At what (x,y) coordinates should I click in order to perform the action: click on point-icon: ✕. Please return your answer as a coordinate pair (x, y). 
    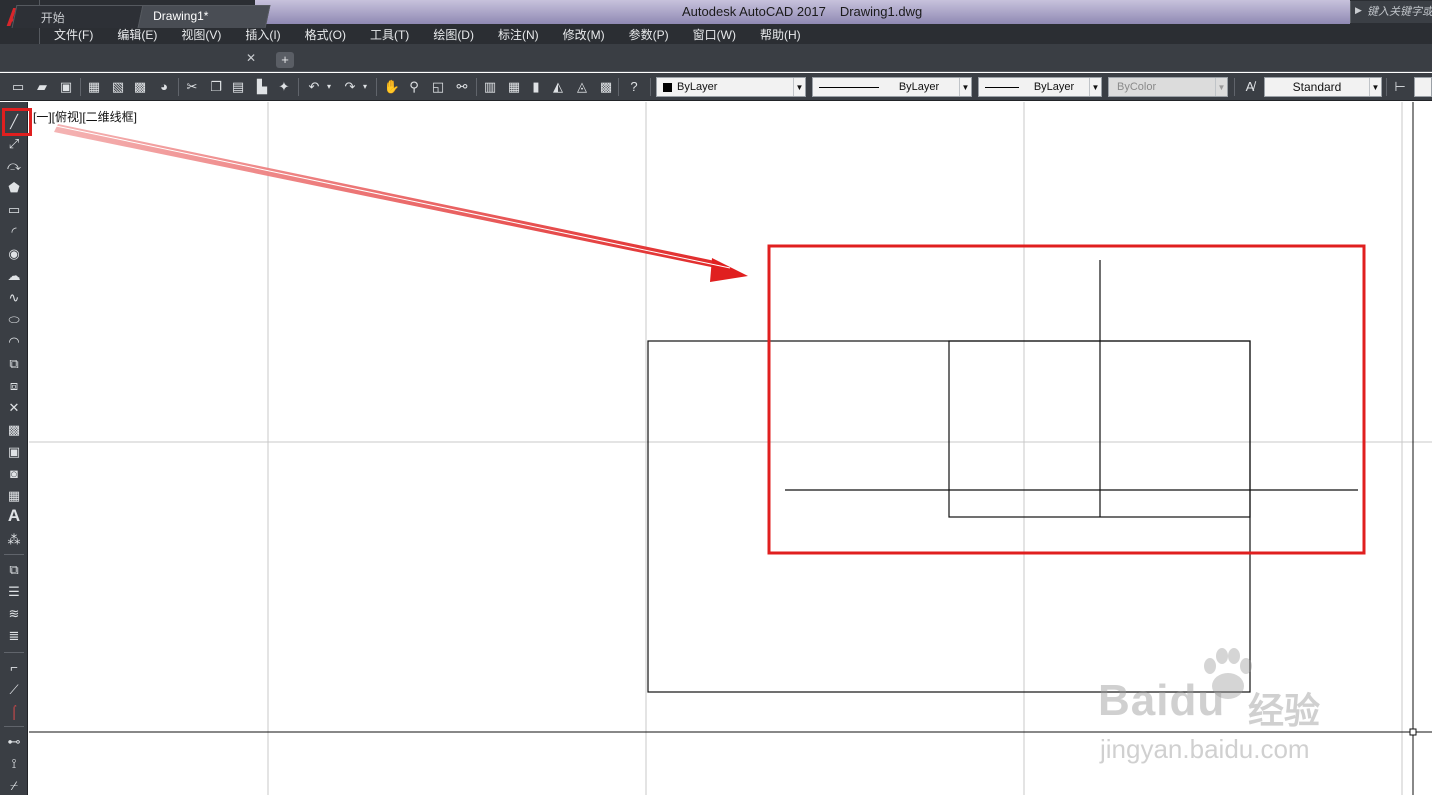
    Looking at the image, I should click on (14, 408).